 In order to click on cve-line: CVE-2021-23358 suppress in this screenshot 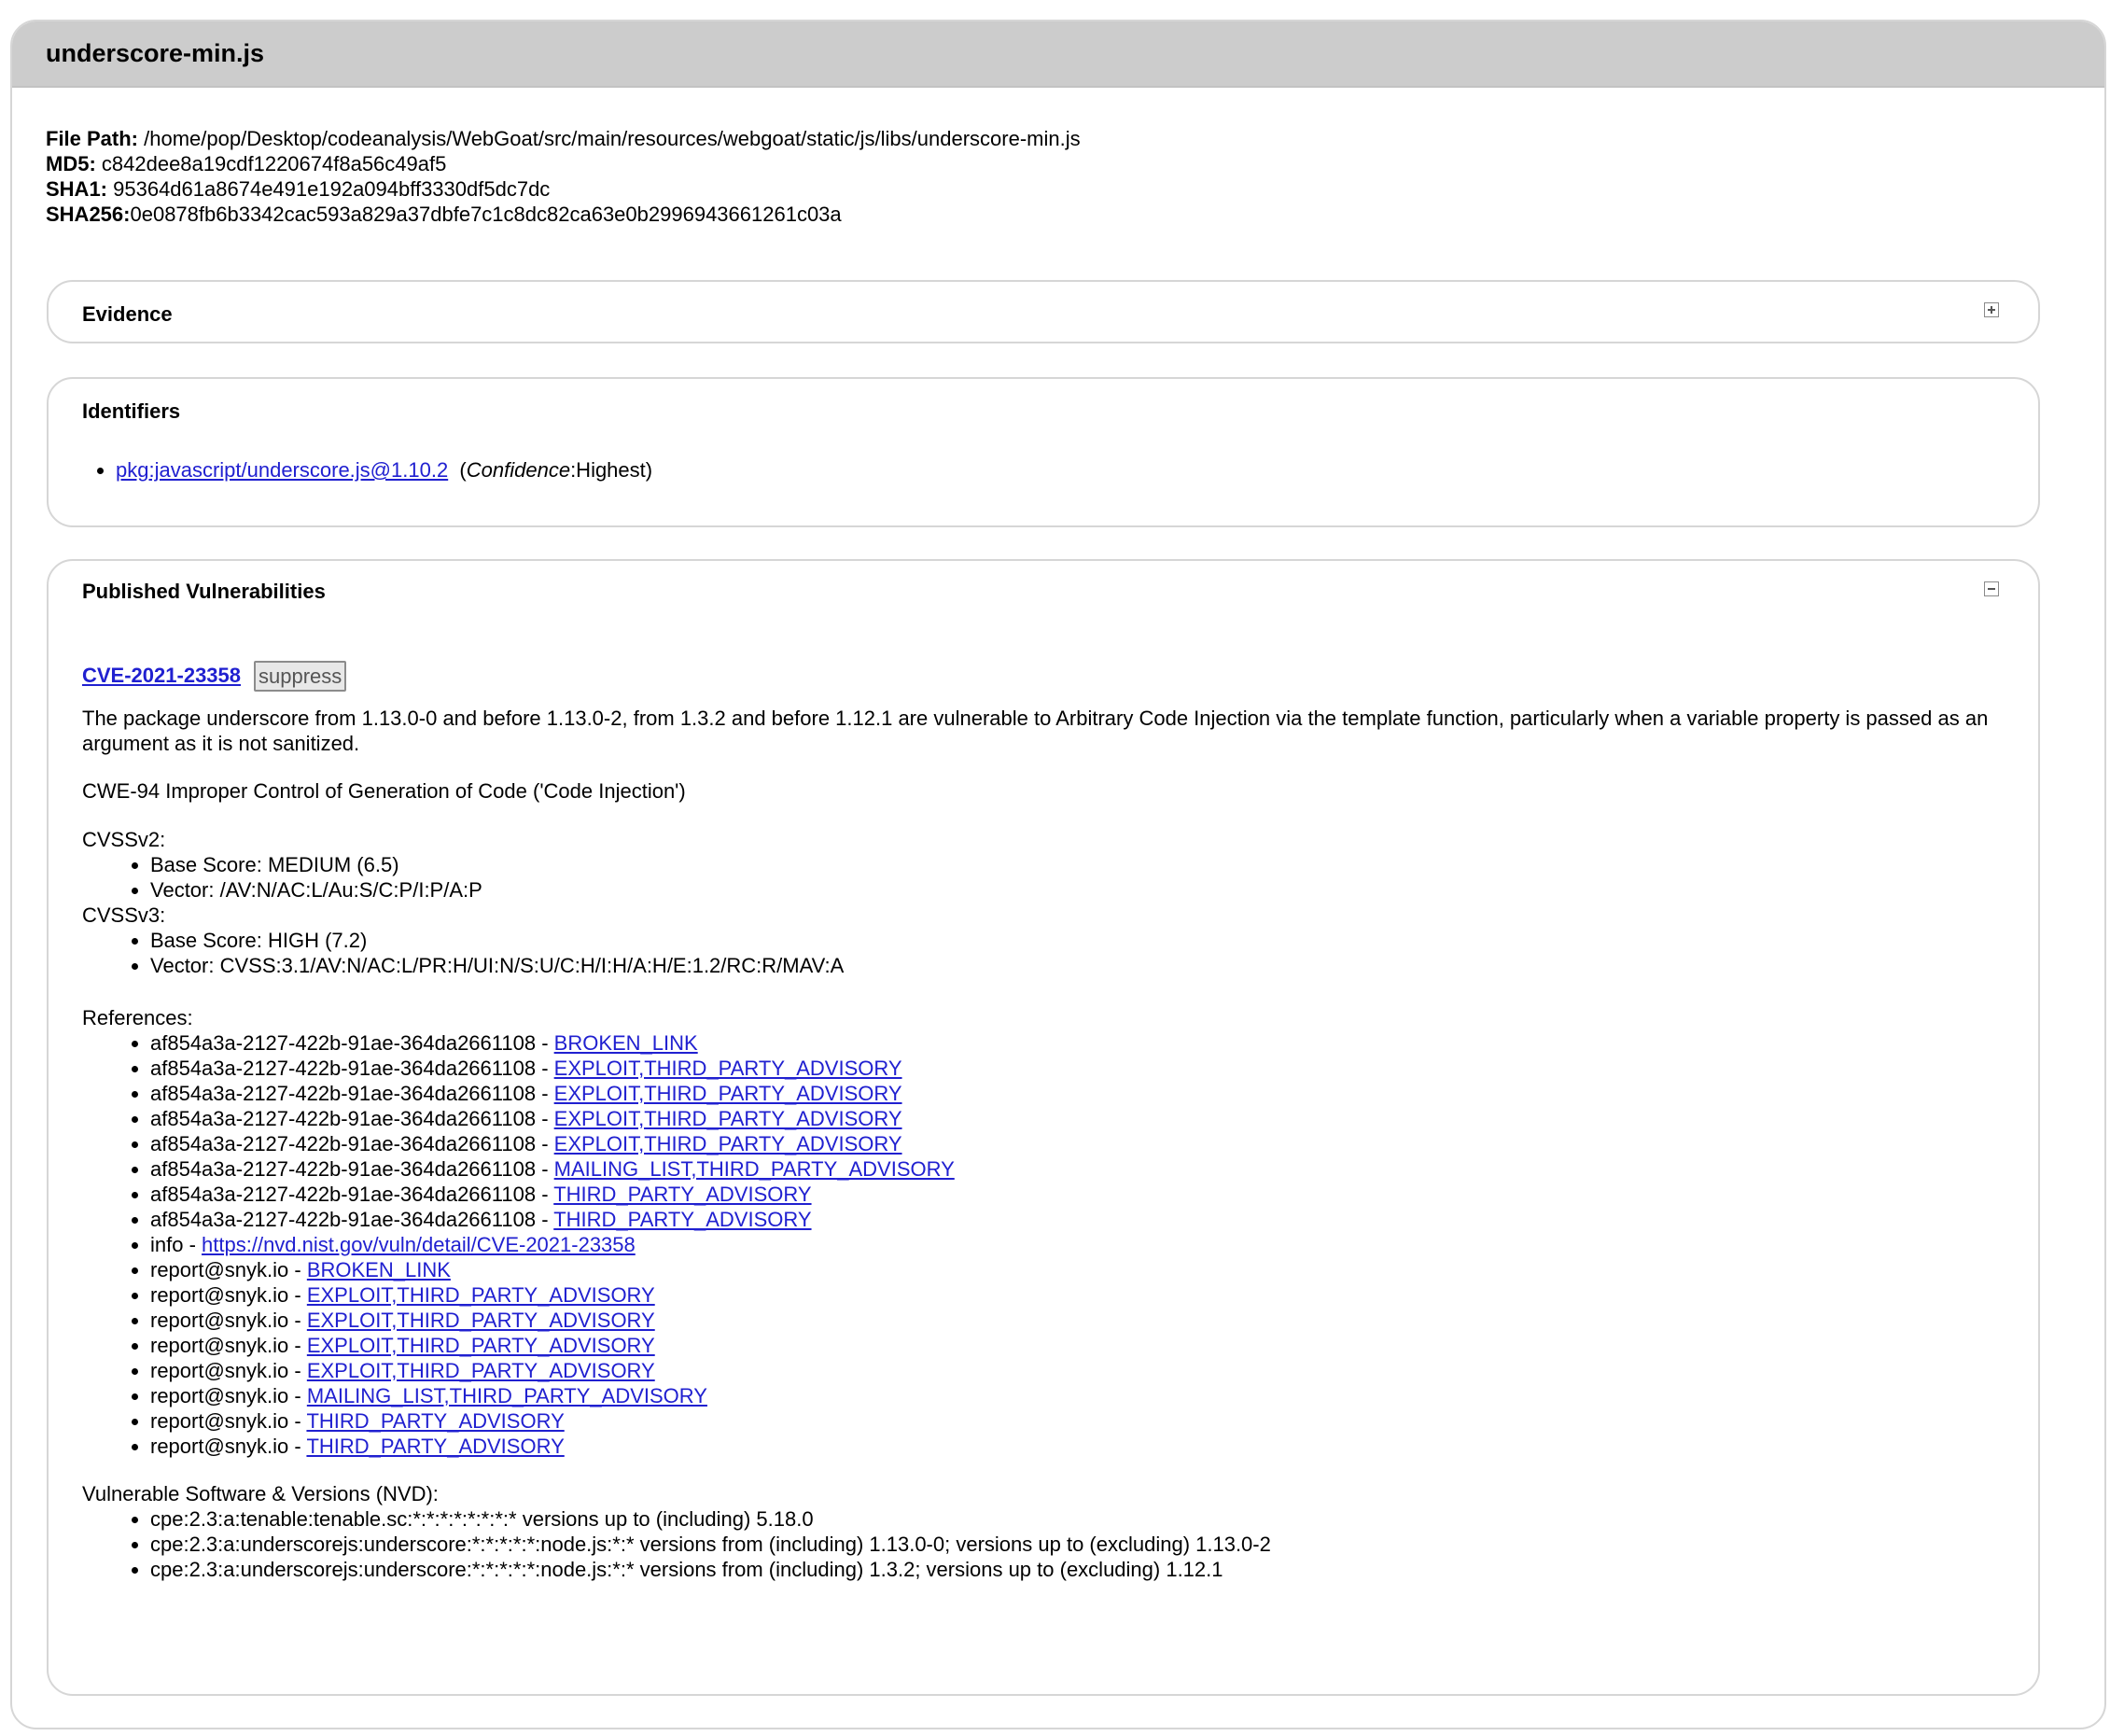, I will do `click(1048, 676)`.